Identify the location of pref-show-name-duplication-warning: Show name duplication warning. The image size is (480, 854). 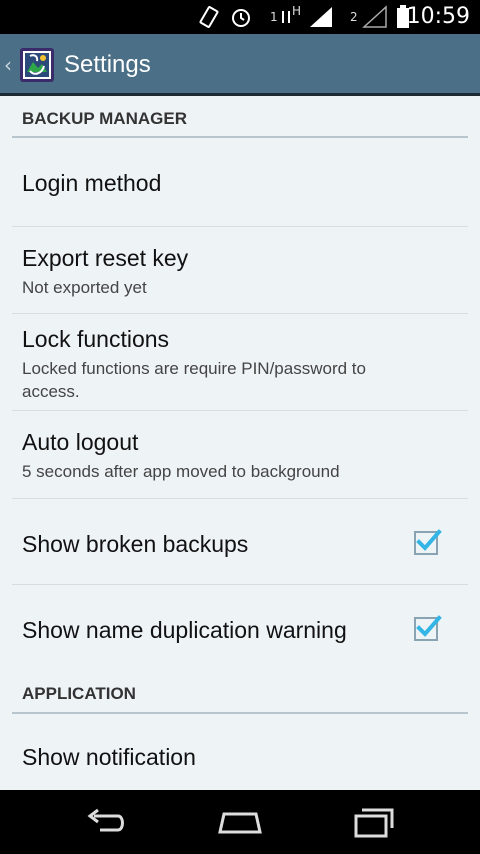
(240, 628).